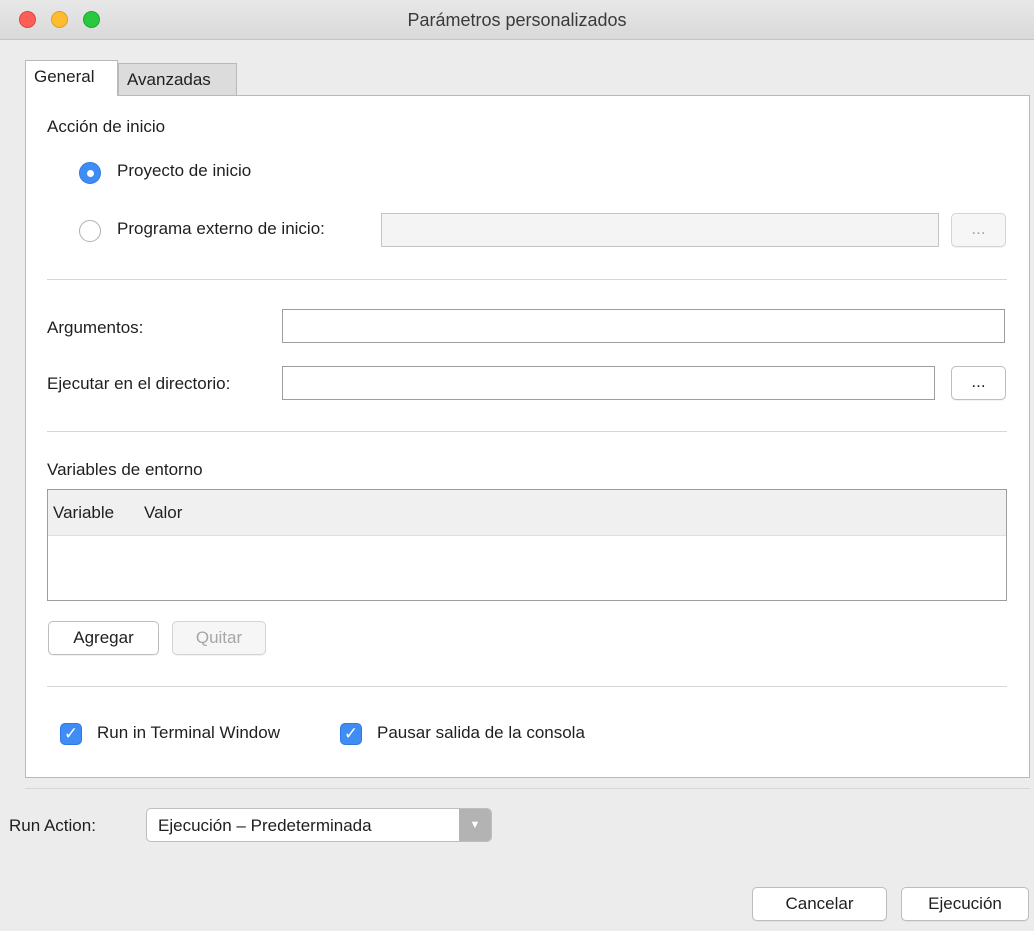  I want to click on run-in-terminal-checkbox: ✓, so click(71, 734).